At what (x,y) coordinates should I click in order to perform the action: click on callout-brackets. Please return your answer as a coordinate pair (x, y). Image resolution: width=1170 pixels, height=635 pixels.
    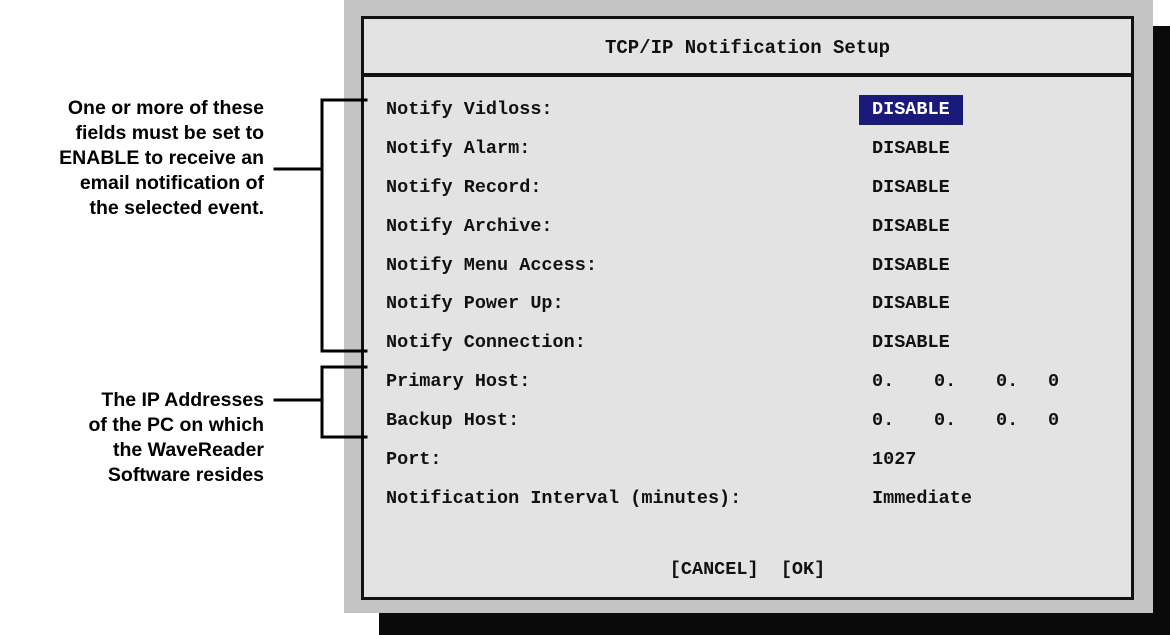
    Looking at the image, I should click on (320, 268).